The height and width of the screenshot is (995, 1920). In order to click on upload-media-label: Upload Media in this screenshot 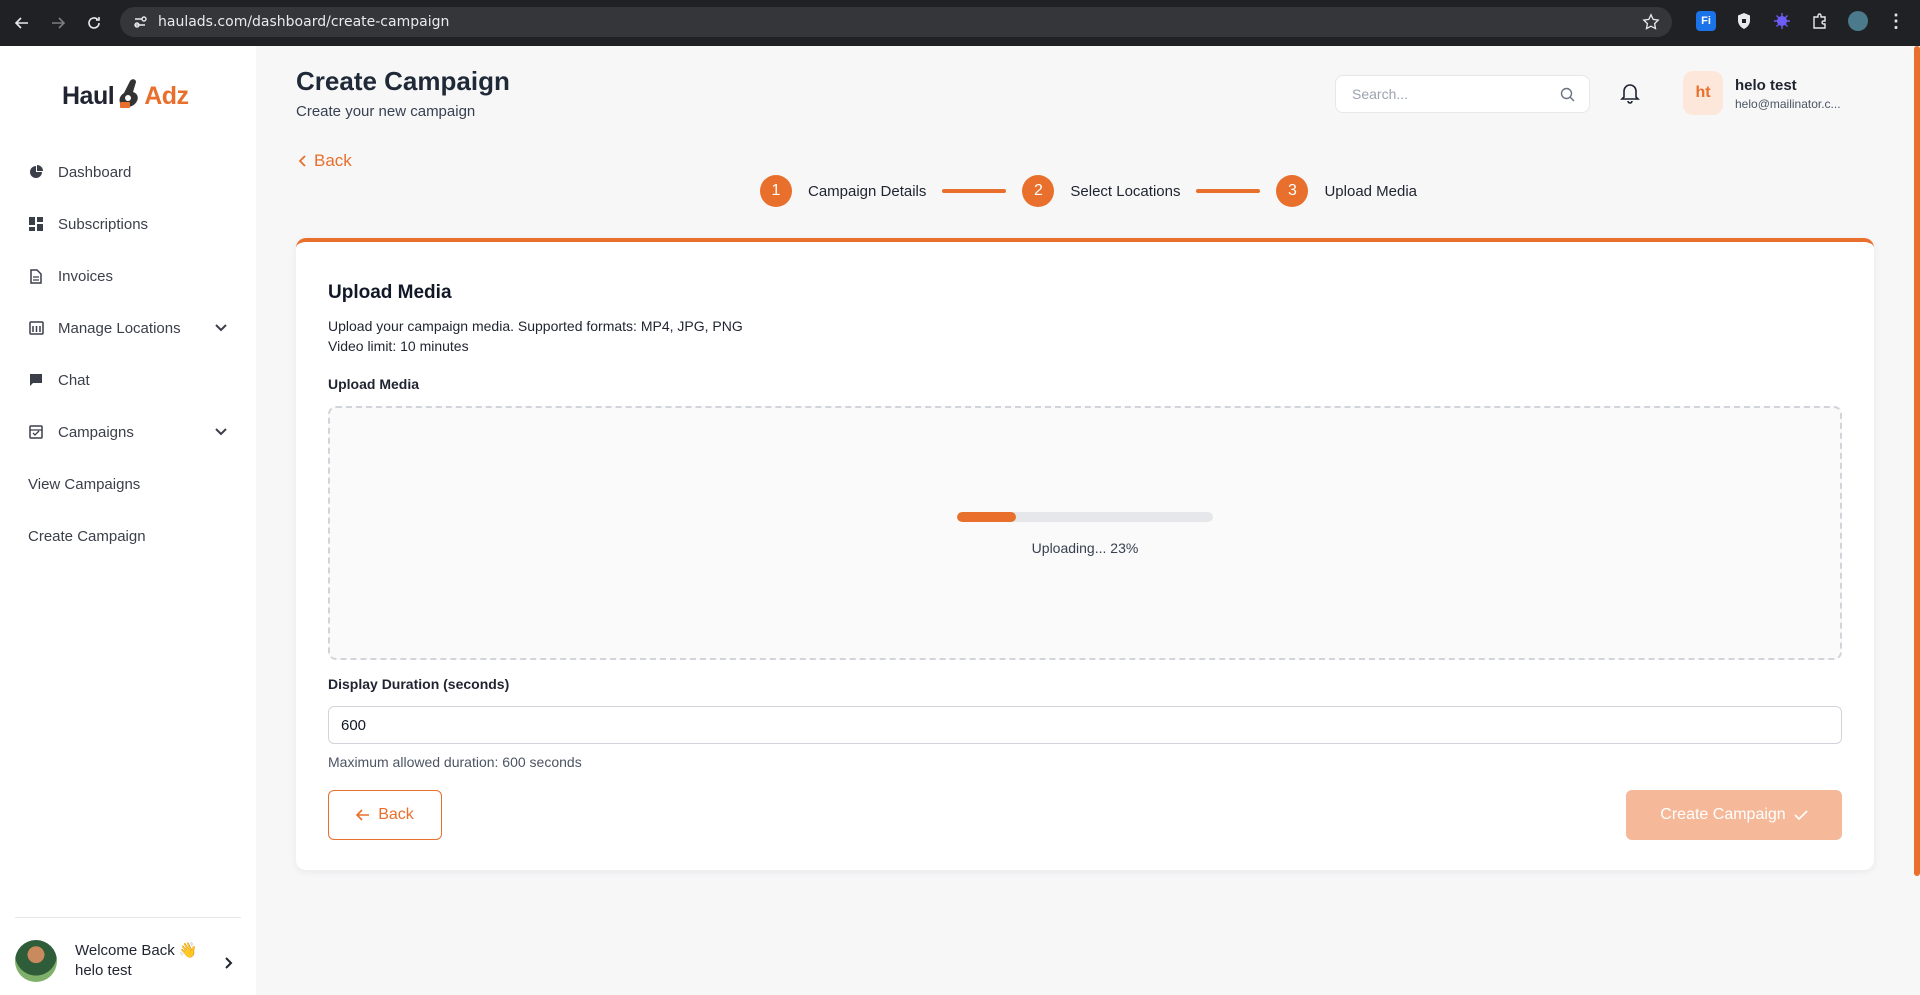, I will do `click(374, 384)`.